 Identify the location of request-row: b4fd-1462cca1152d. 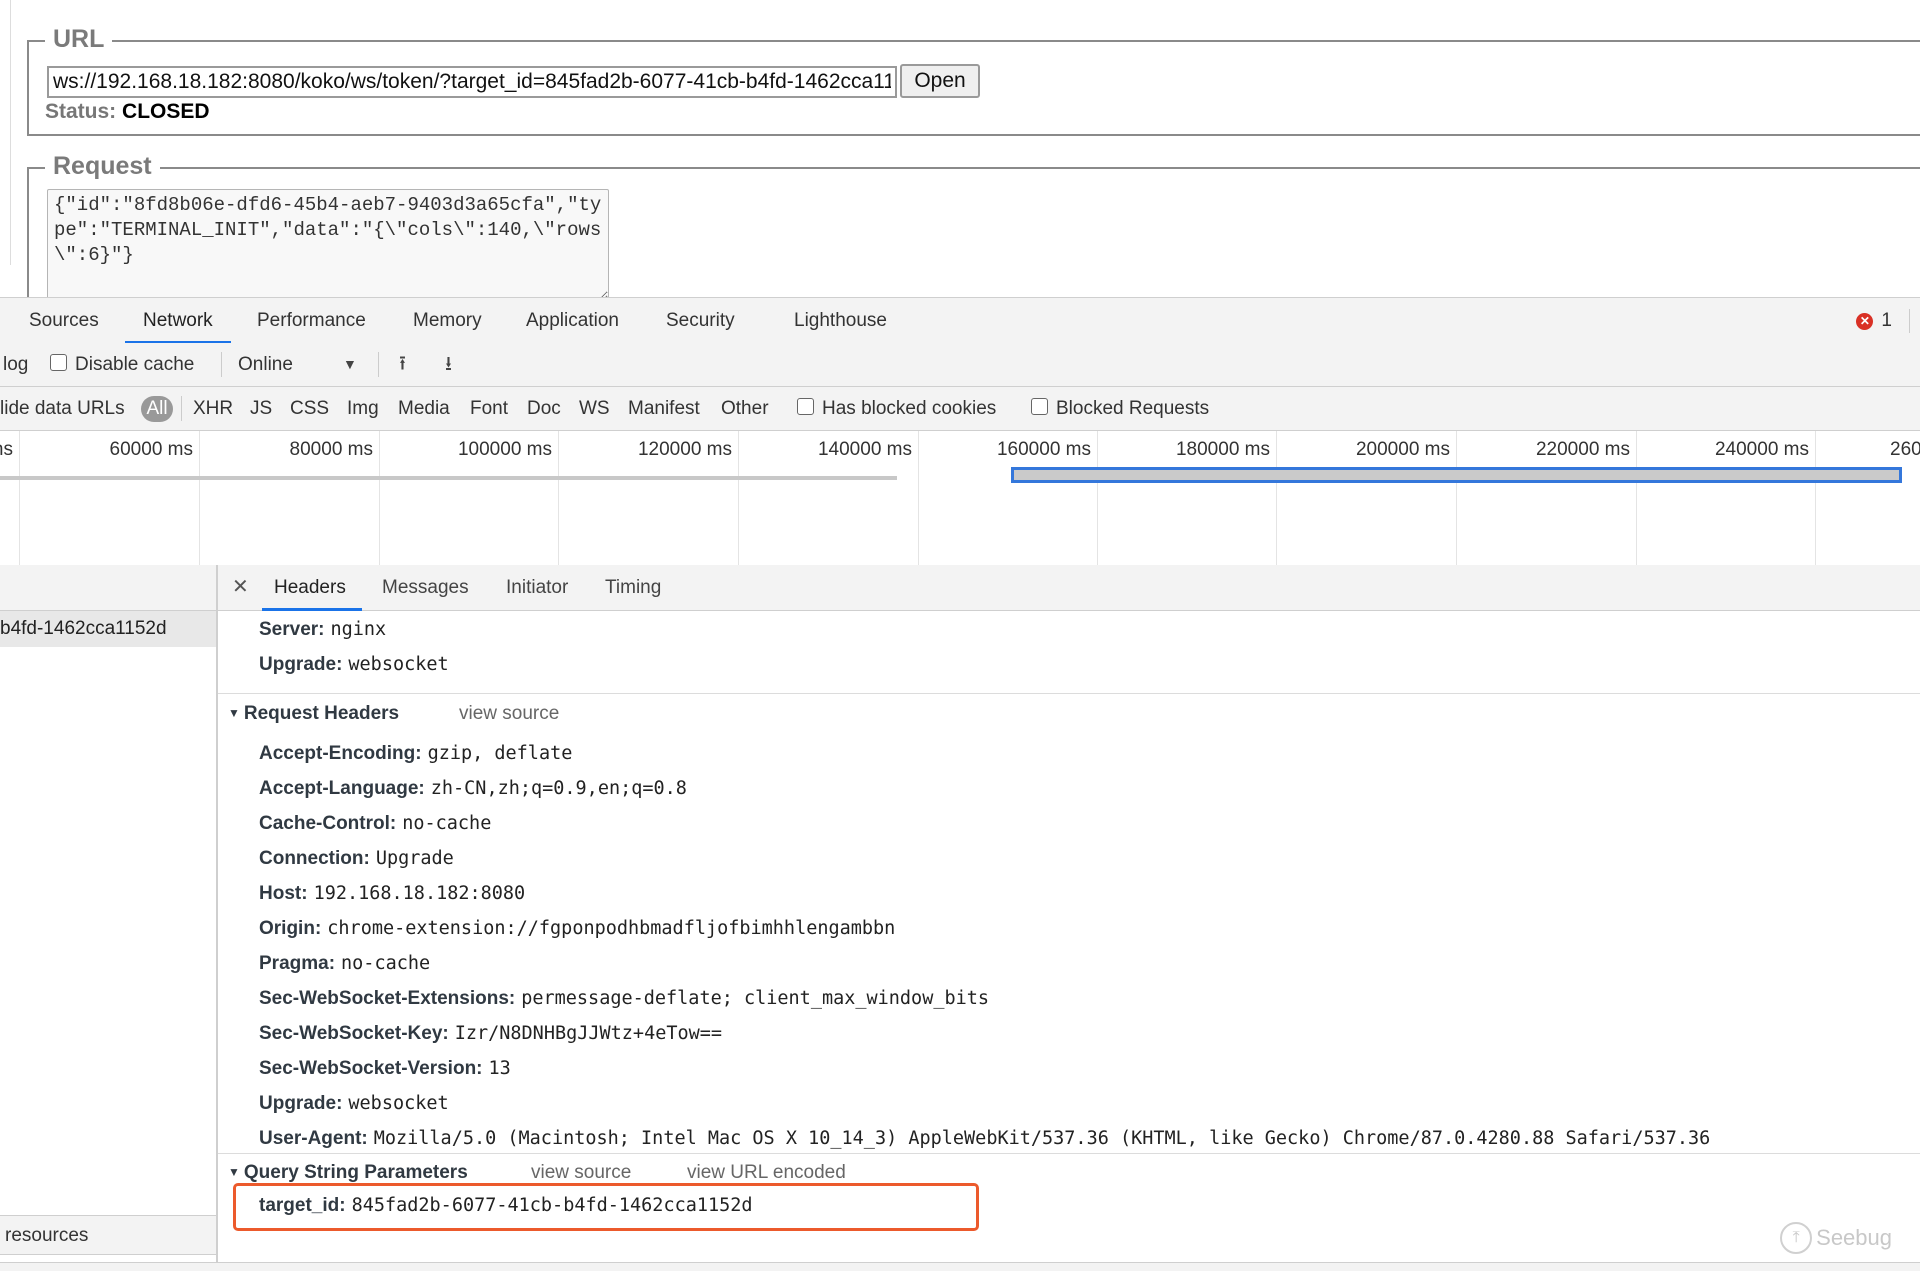
(108, 629).